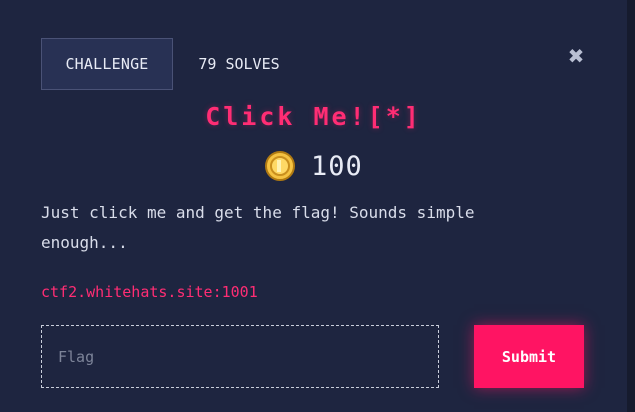 This screenshot has height=412, width=635. I want to click on challenge-link: ctf2.whitehats.site:1001, so click(149, 292).